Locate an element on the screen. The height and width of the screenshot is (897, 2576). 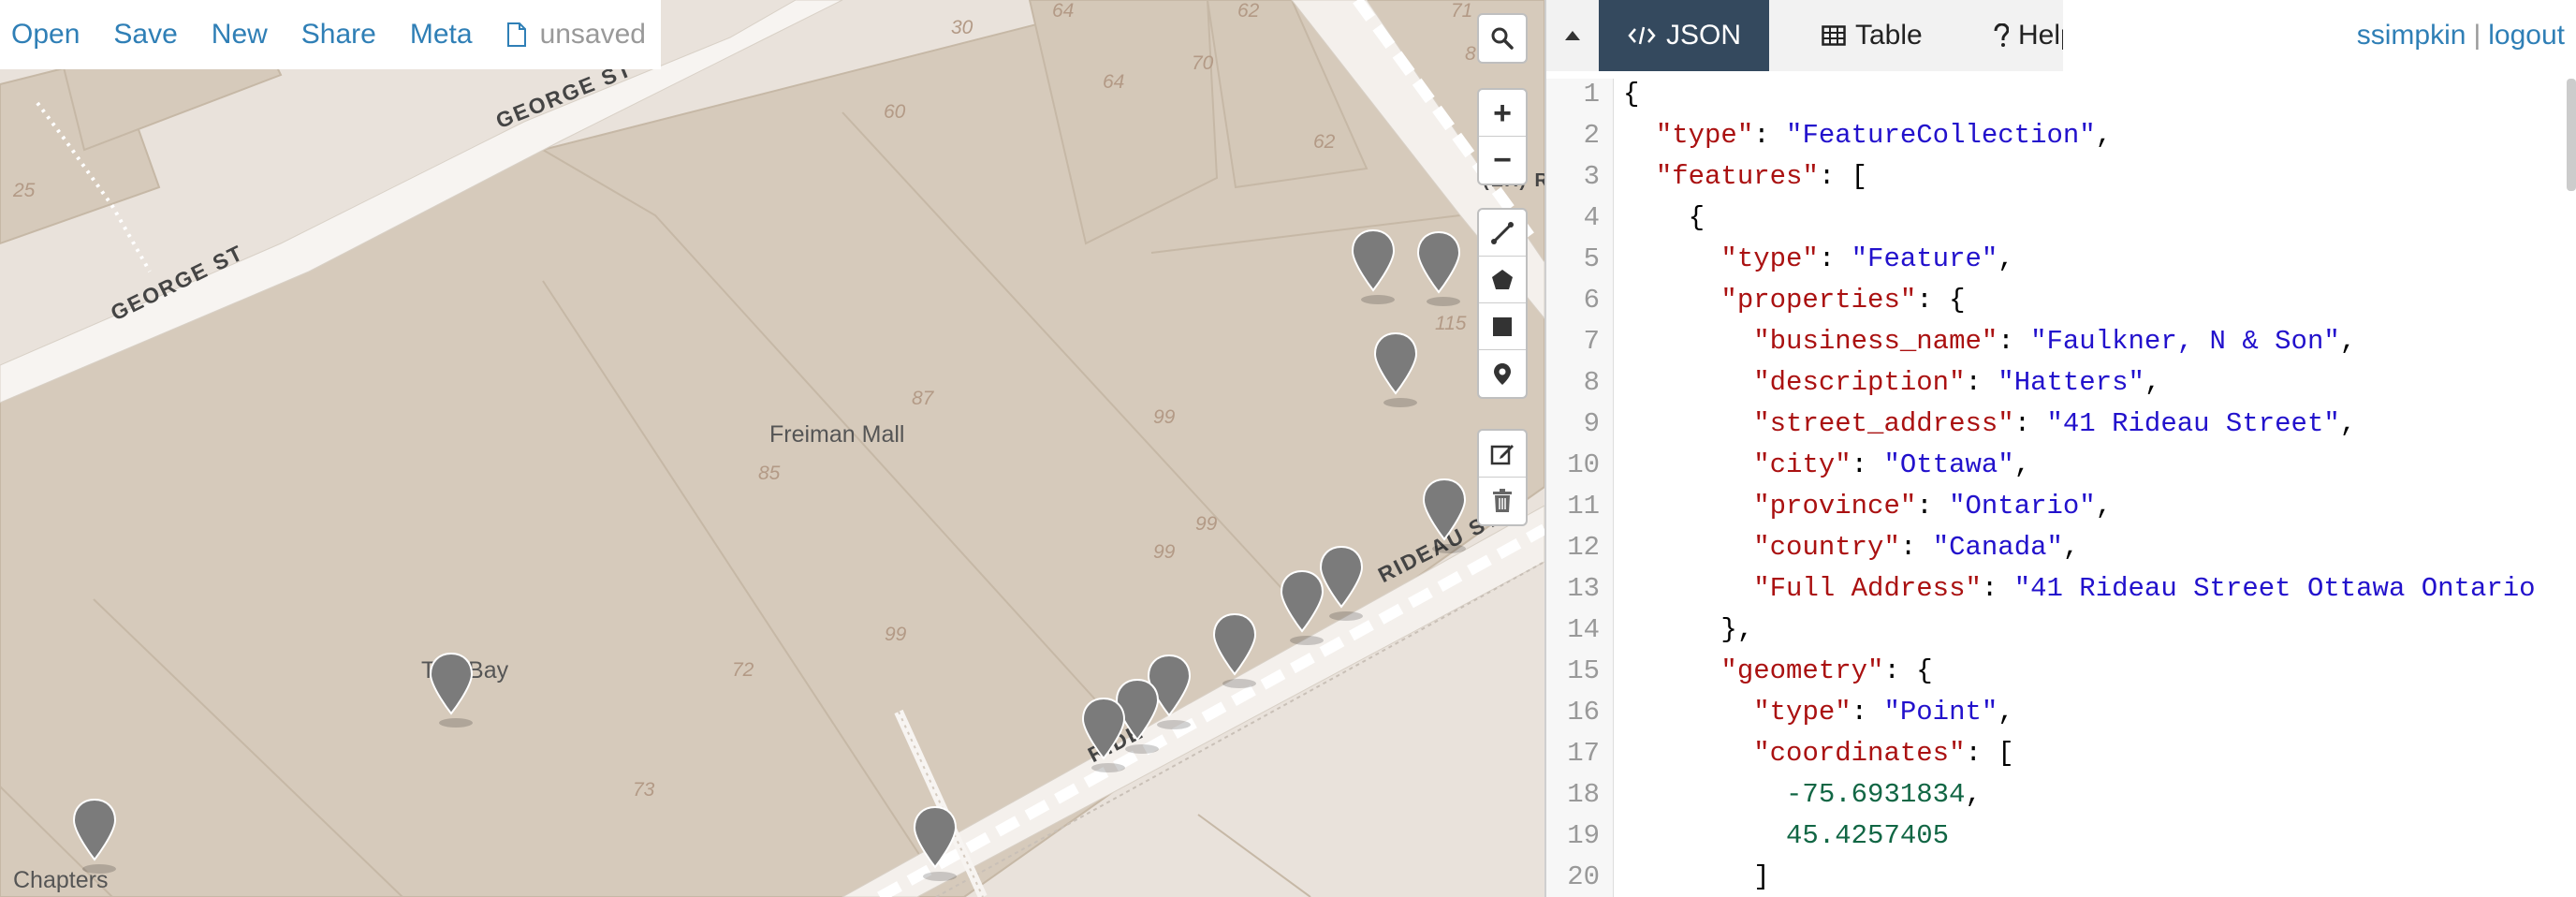
tab-json: JSON is located at coordinates (1684, 35).